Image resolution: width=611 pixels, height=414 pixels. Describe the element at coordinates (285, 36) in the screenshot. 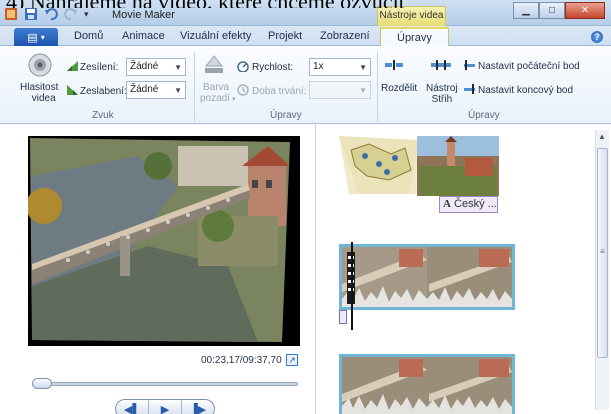

I see `tab-projekt: Projekt` at that location.